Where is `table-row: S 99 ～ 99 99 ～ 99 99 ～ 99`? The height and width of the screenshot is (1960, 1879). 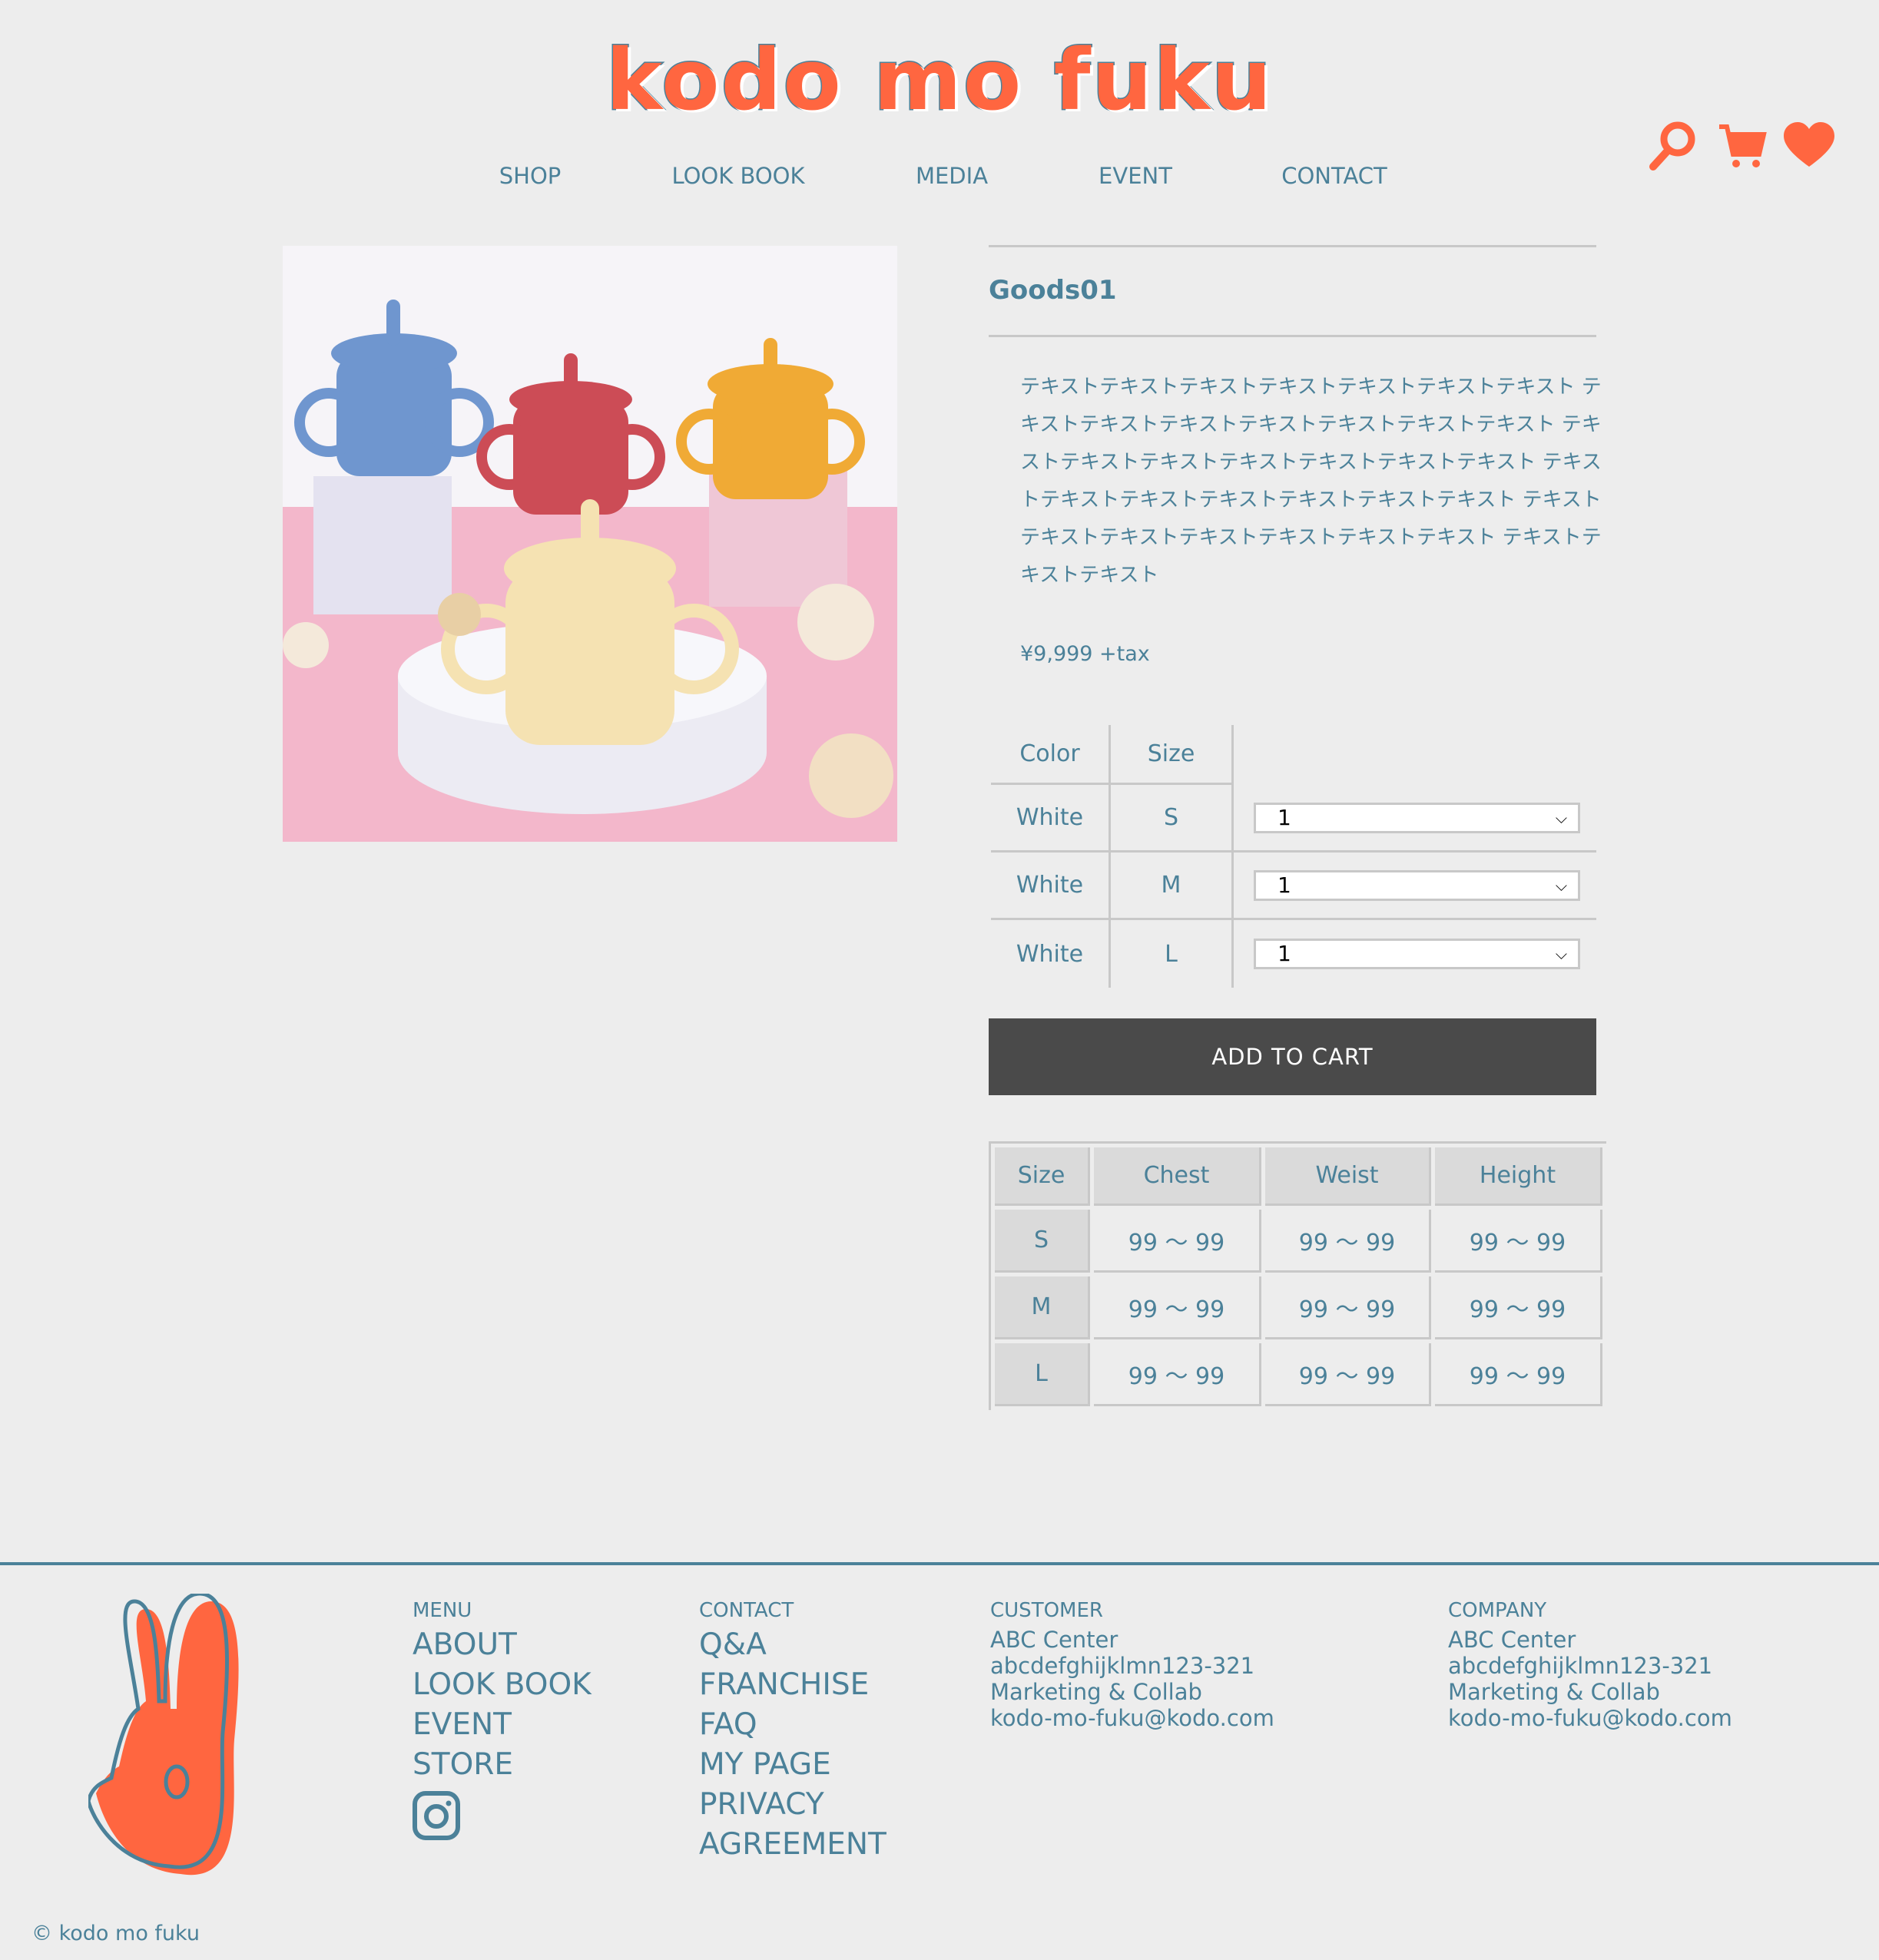 table-row: S 99 ～ 99 99 ～ 99 99 ～ 99 is located at coordinates (1299, 1242).